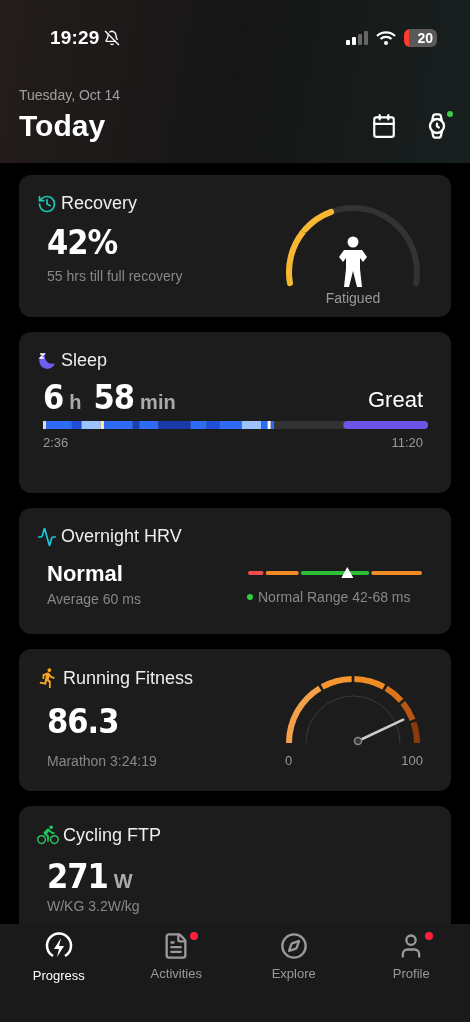  I want to click on sleep-start-time: 2:36, so click(56, 442).